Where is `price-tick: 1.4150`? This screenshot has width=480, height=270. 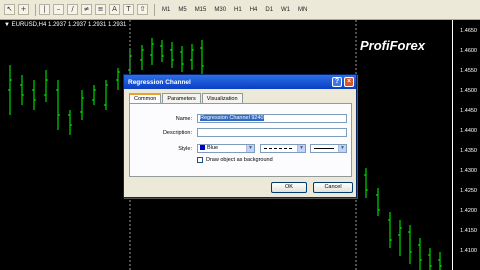 price-tick: 1.4150 is located at coordinates (468, 231).